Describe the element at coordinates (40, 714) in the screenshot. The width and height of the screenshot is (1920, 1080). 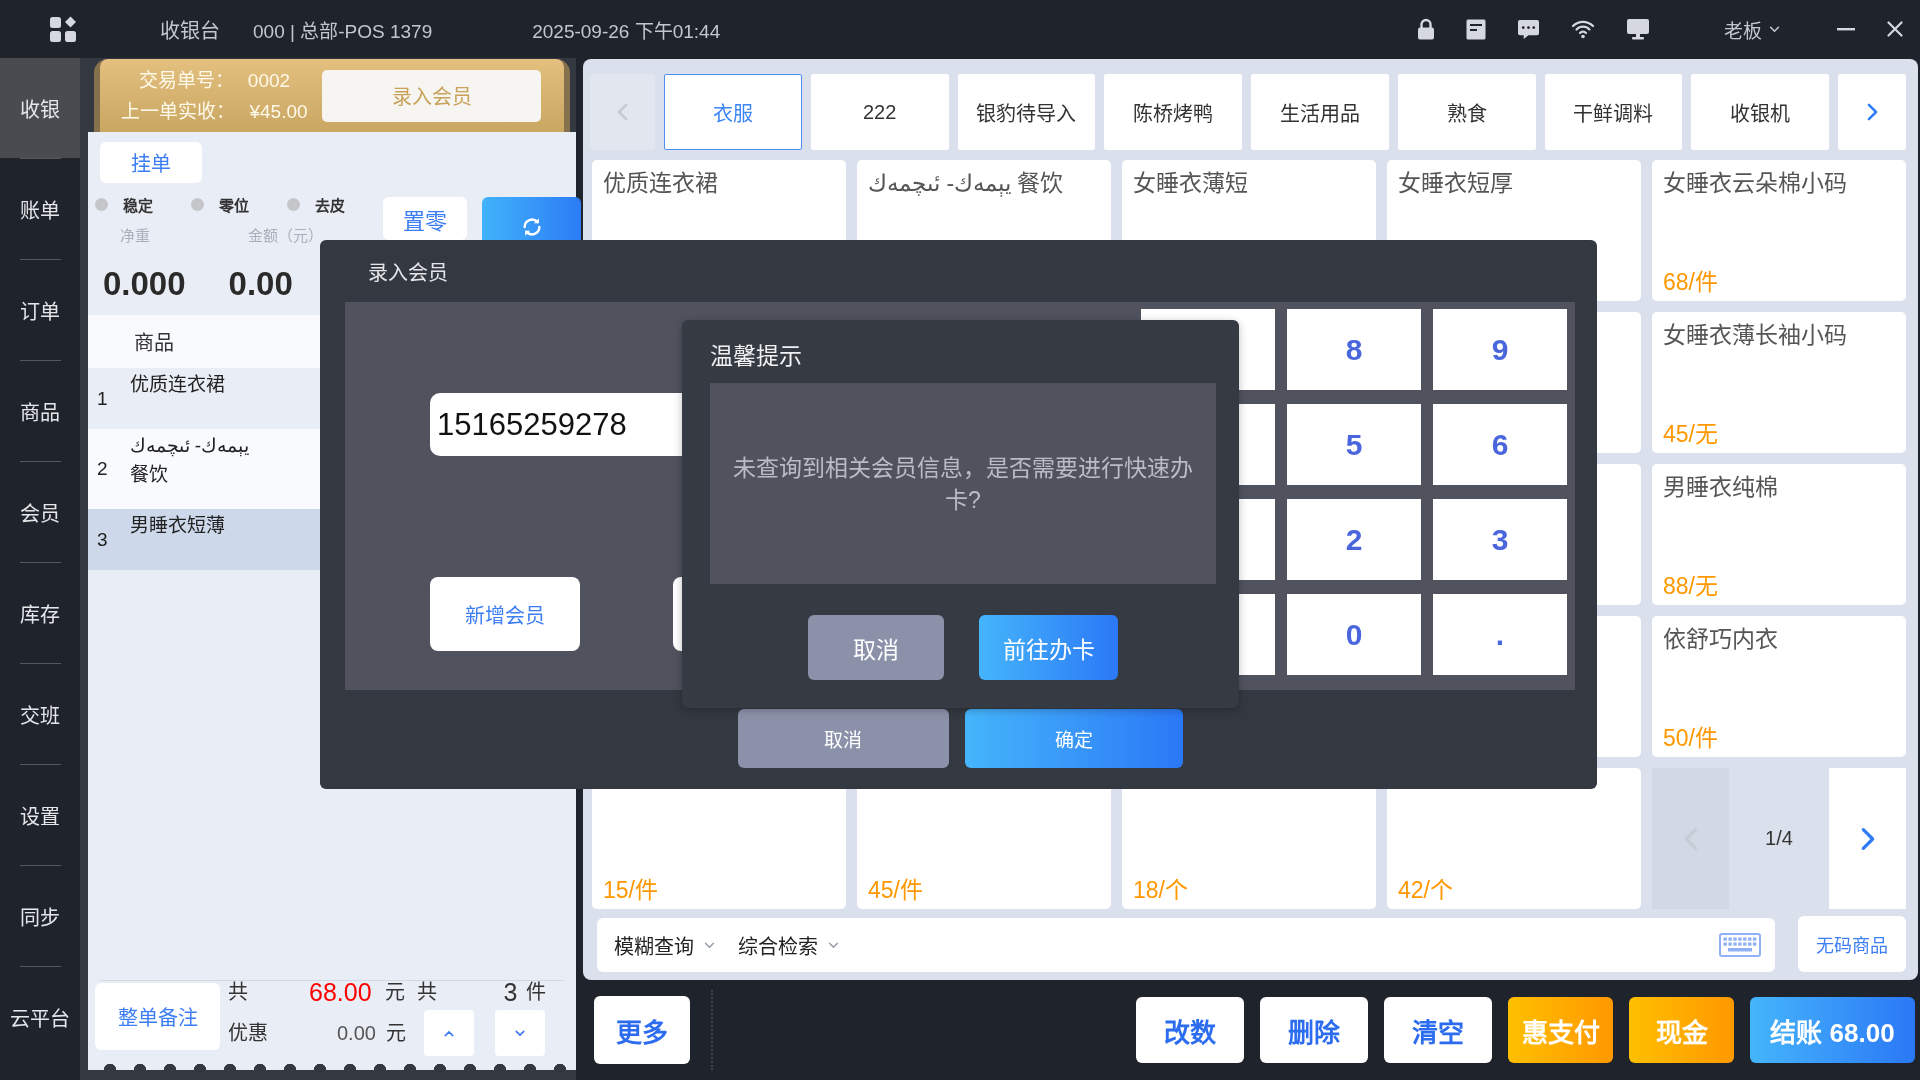
I see `sidebar-item: 交班` at that location.